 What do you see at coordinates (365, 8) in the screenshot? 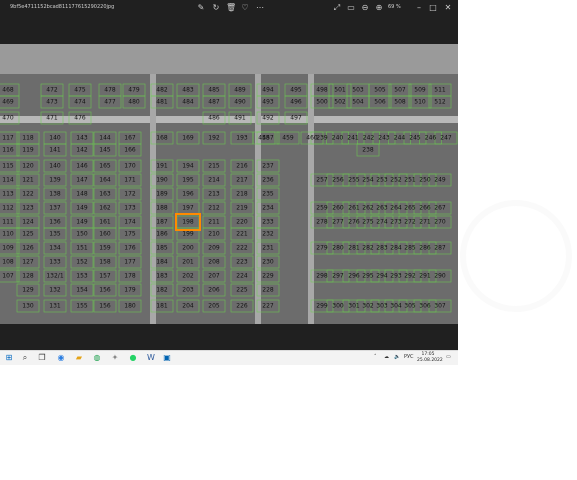
I see `zoom-out-icon: ⊖` at bounding box center [365, 8].